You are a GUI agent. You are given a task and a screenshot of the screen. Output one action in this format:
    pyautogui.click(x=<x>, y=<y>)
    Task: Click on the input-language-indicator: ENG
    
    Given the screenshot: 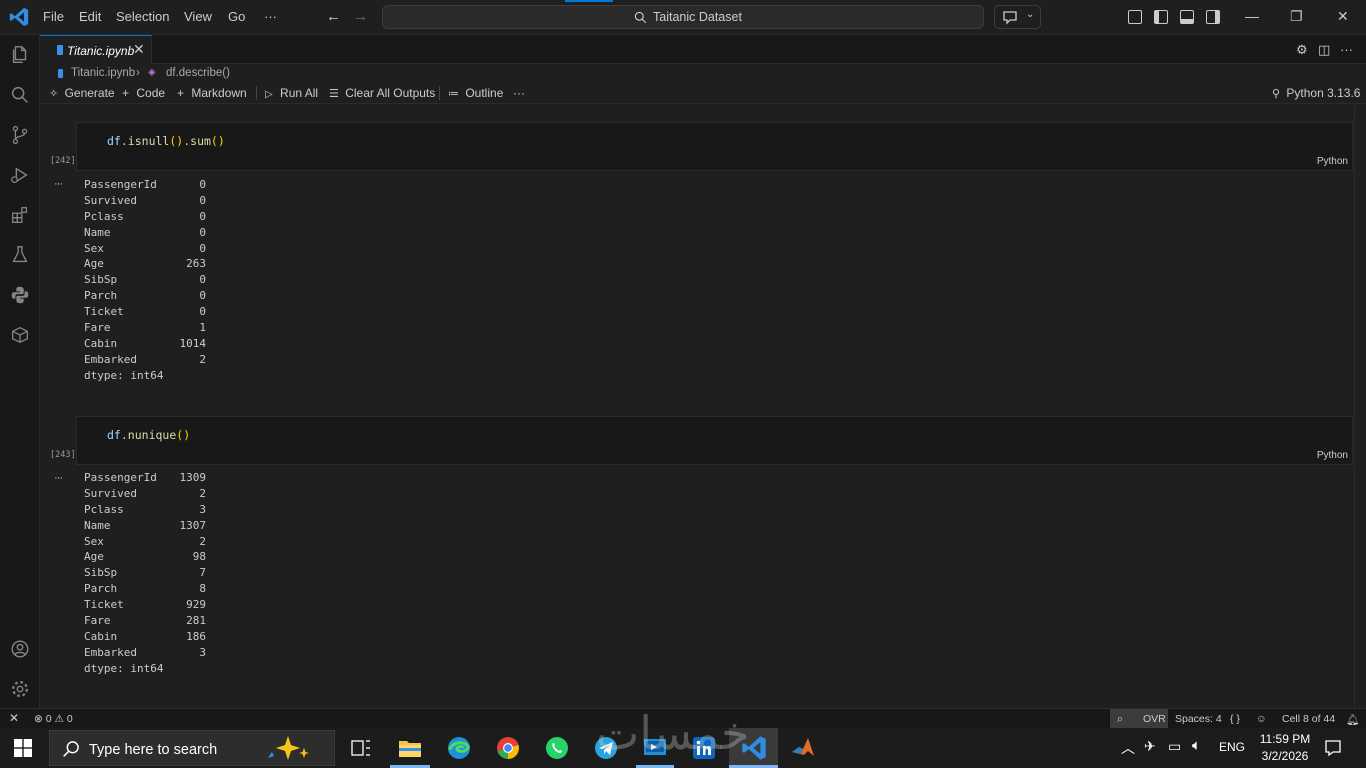 What is the action you would take?
    pyautogui.click(x=1232, y=747)
    